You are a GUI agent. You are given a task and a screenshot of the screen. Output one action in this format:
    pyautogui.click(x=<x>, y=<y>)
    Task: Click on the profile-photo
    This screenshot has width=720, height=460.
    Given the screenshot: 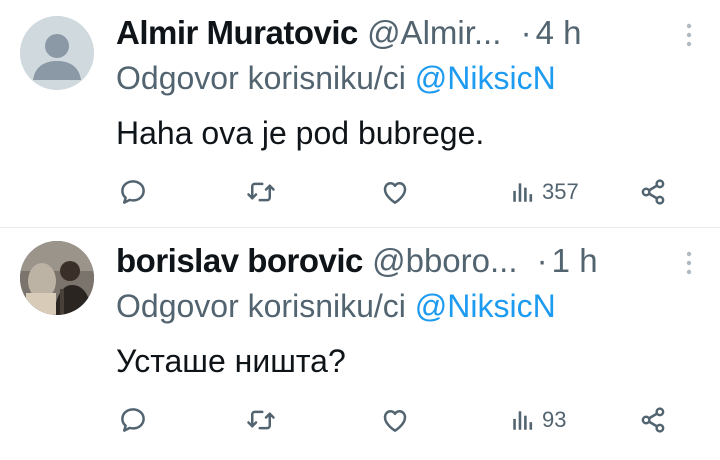 What is the action you would take?
    pyautogui.click(x=57, y=278)
    